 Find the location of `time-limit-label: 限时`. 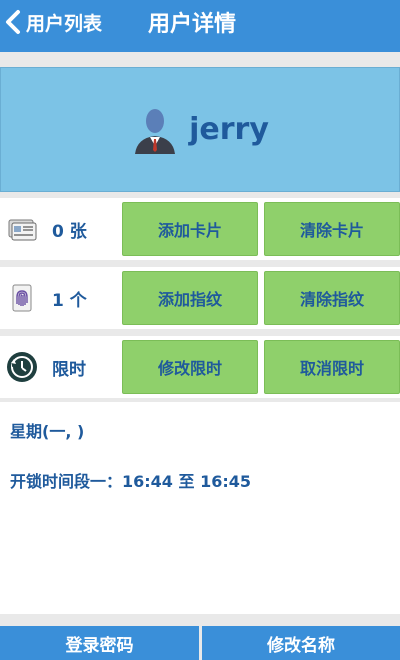

time-limit-label: 限时 is located at coordinates (69, 369).